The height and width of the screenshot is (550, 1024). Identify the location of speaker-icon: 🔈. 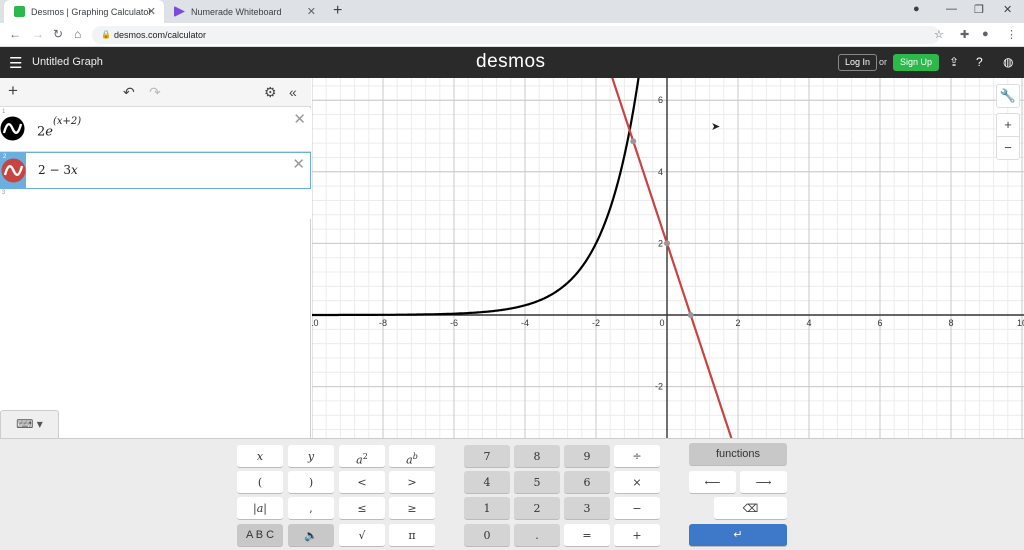
(311, 535).